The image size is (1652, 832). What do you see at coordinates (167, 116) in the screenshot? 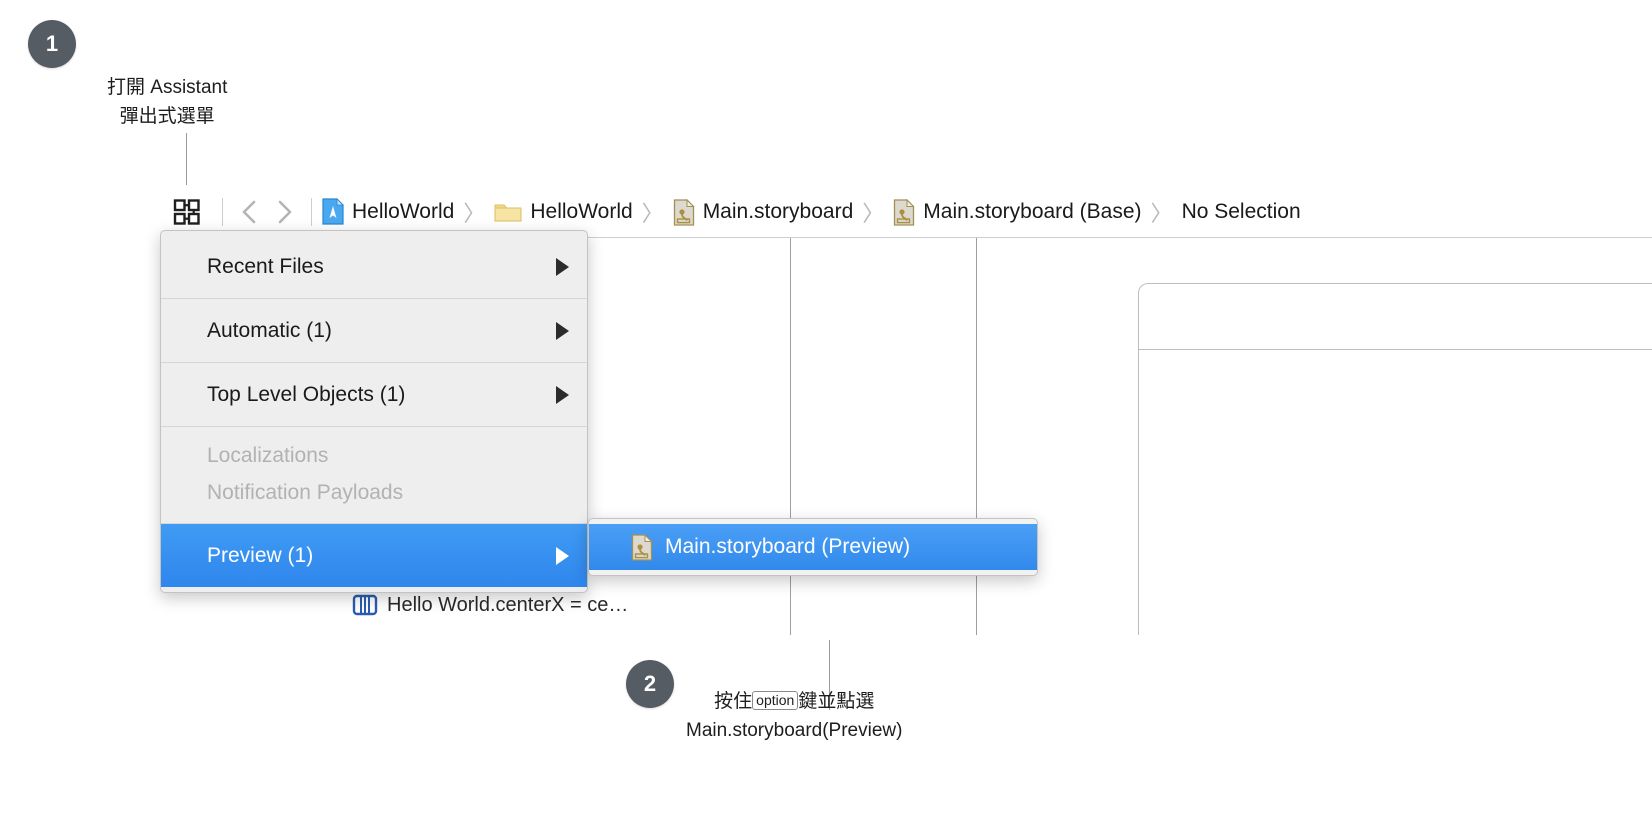
I see `annotation-1-line2: 彈出式選單` at bounding box center [167, 116].